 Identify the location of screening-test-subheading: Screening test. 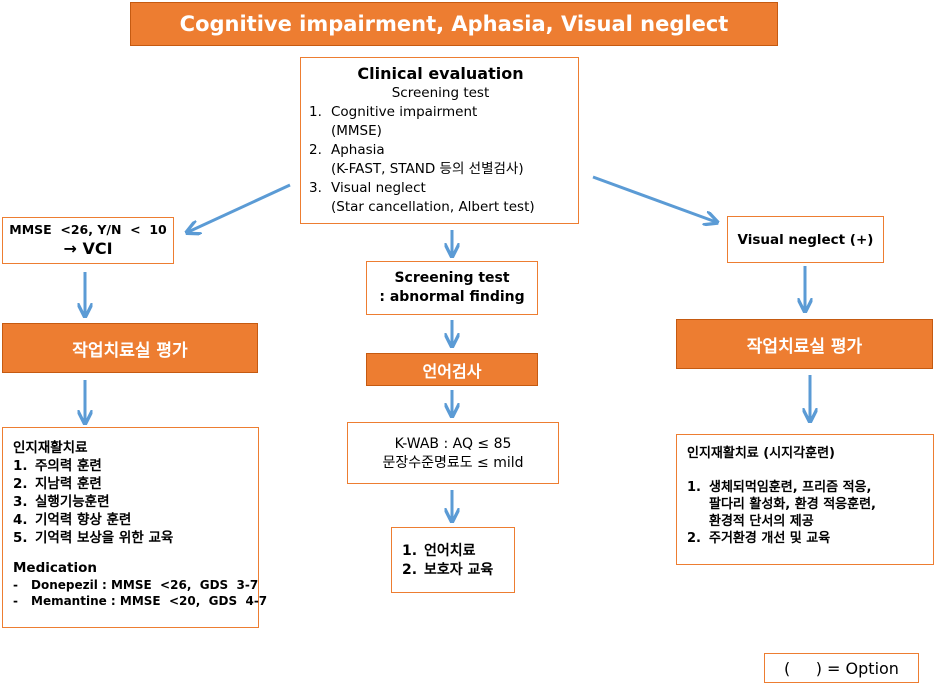
(440, 93).